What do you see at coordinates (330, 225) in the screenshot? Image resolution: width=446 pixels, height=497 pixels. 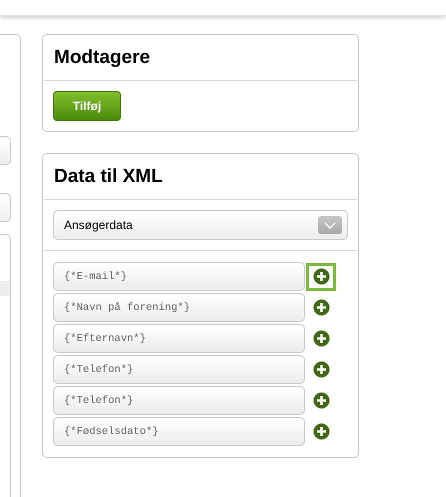 I see `chevron-down-icon` at bounding box center [330, 225].